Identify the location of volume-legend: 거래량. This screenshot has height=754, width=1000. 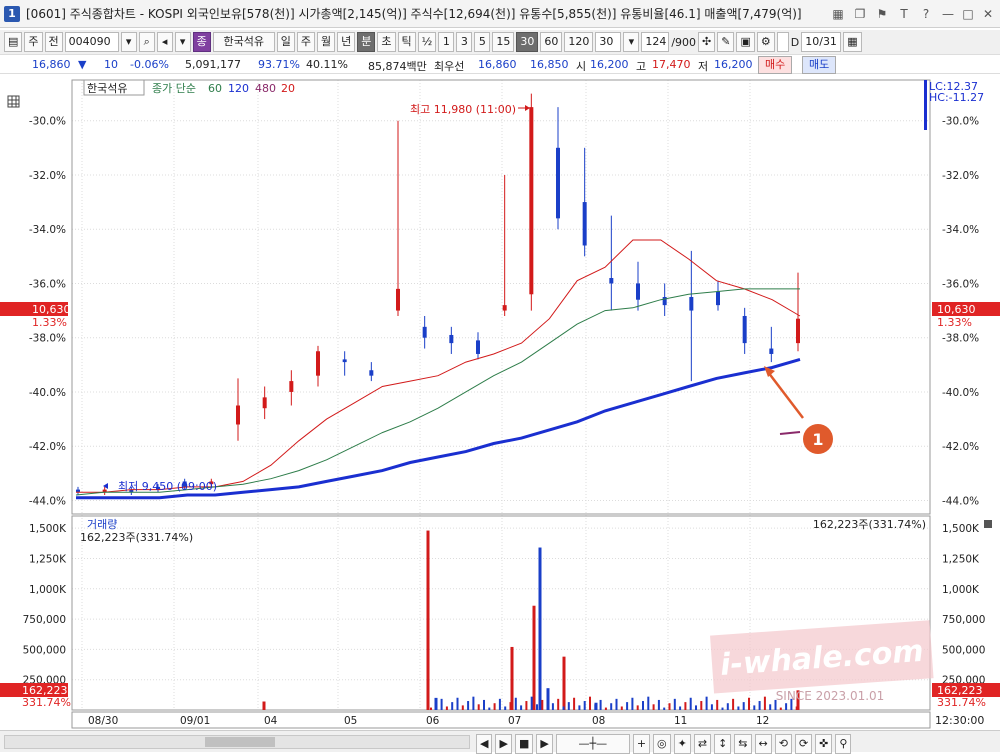
(102, 524).